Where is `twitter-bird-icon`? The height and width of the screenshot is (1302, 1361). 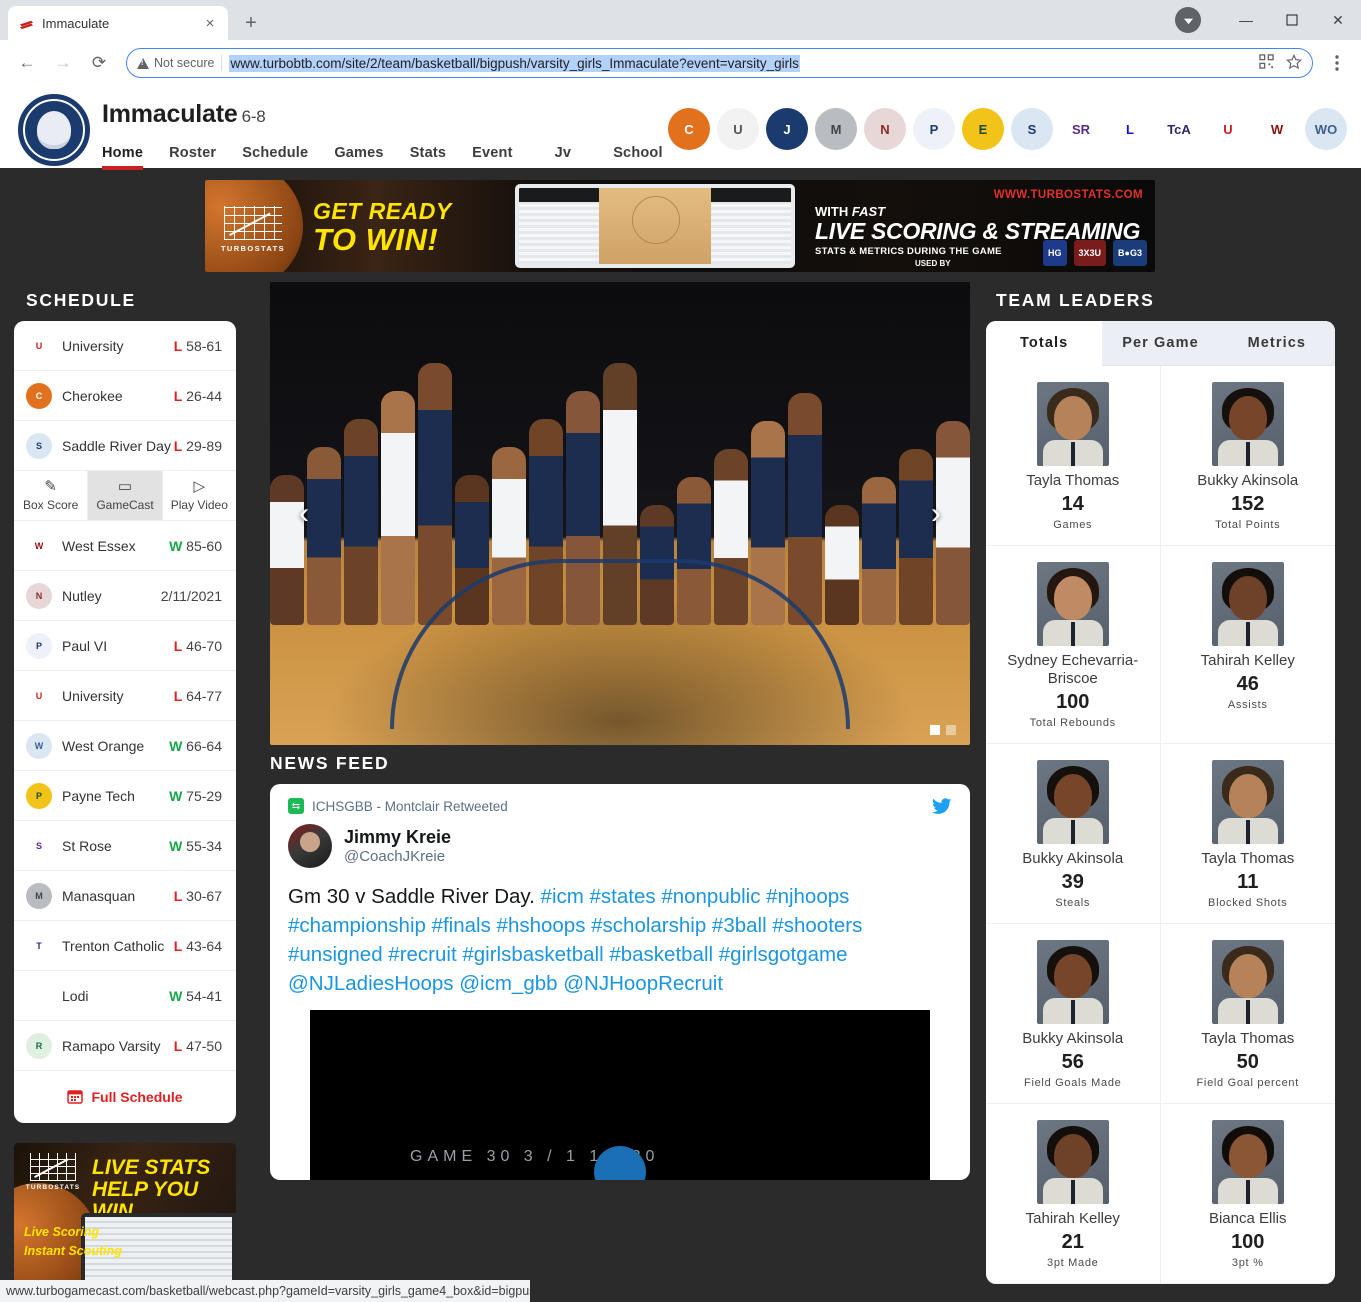
twitter-bird-icon is located at coordinates (942, 809).